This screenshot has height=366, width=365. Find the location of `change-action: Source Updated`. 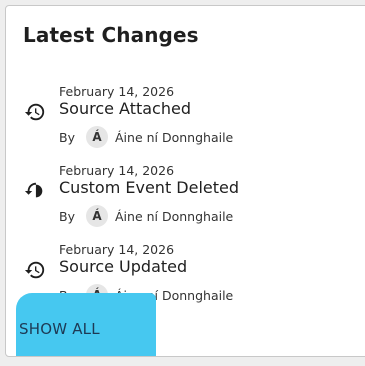

change-action: Source Updated is located at coordinates (123, 266).